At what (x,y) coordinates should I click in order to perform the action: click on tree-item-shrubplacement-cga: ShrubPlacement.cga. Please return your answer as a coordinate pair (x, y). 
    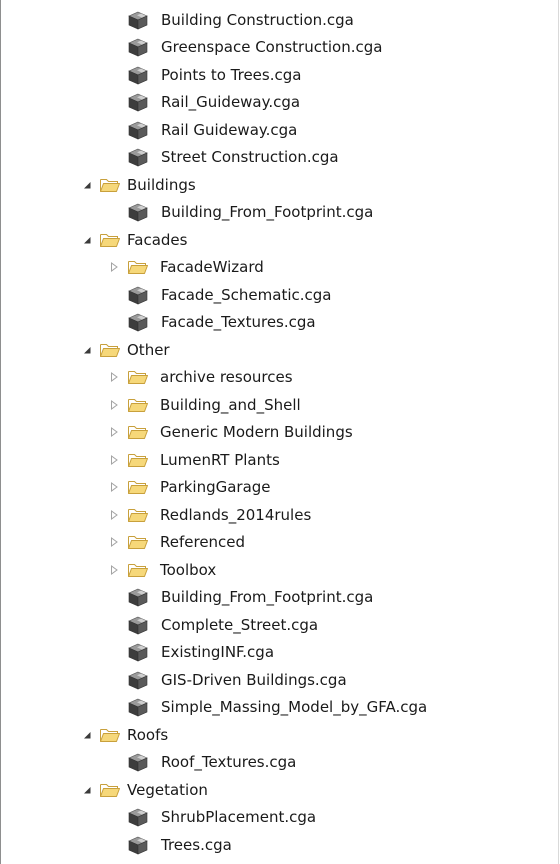
    Looking at the image, I should click on (279, 818).